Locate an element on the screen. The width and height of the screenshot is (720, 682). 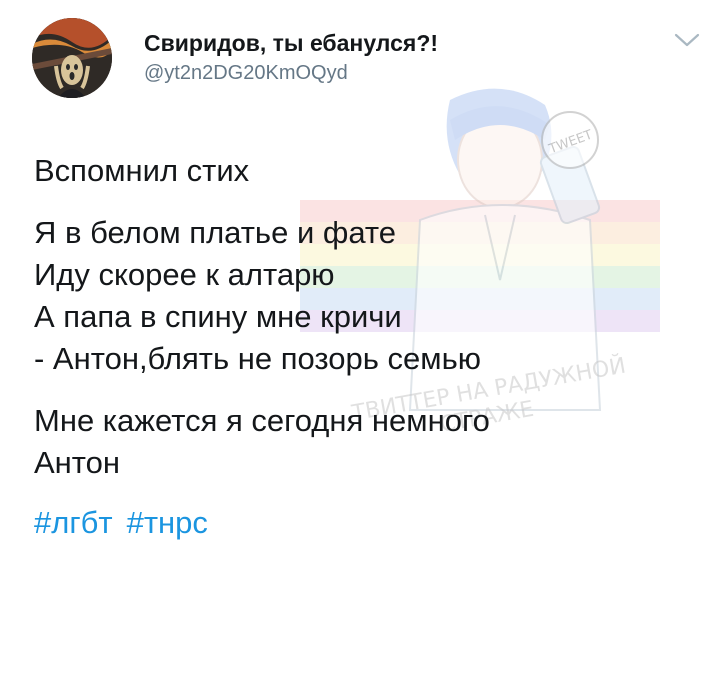
tweet-line: Мне кажется я сегодня немного is located at coordinates (262, 420).